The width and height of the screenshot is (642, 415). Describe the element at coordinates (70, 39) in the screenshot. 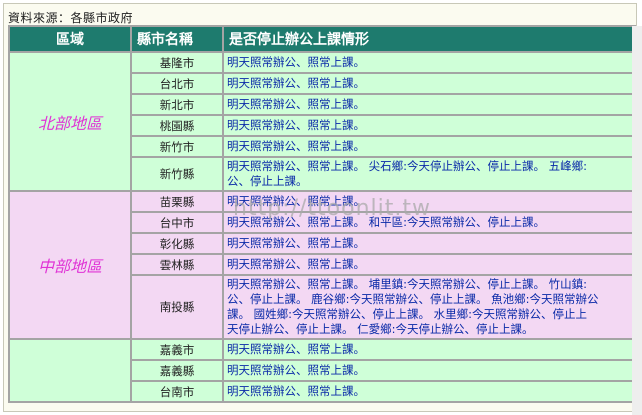

I see `header-region: 區域` at that location.